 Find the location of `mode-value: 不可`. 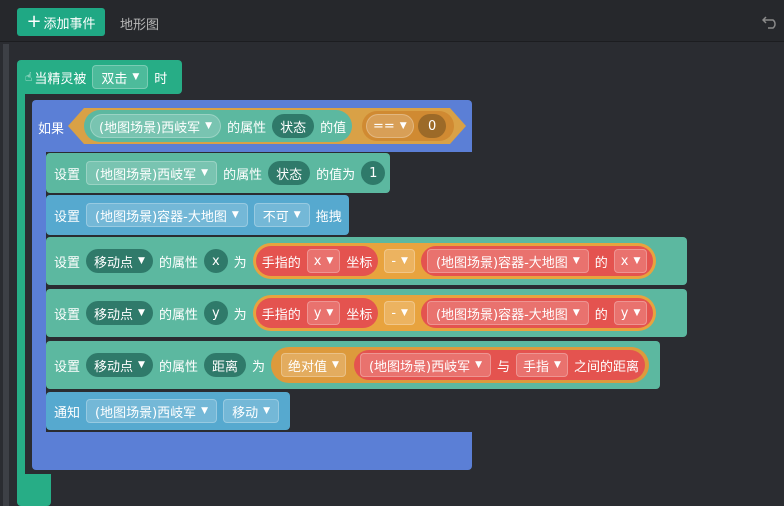

mode-value: 不可 is located at coordinates (275, 217).